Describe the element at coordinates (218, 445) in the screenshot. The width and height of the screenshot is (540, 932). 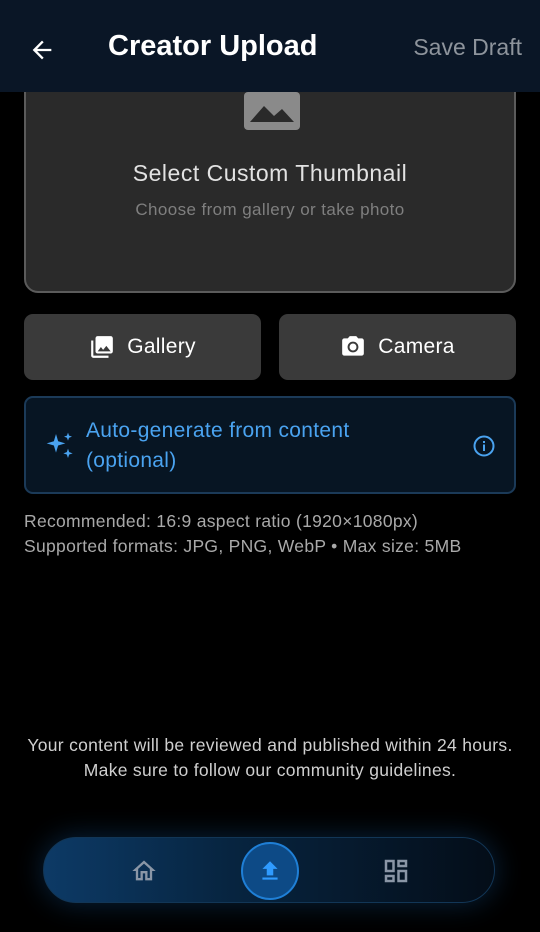
I see `auto-generate-label: Auto-generate from content (optional)` at that location.